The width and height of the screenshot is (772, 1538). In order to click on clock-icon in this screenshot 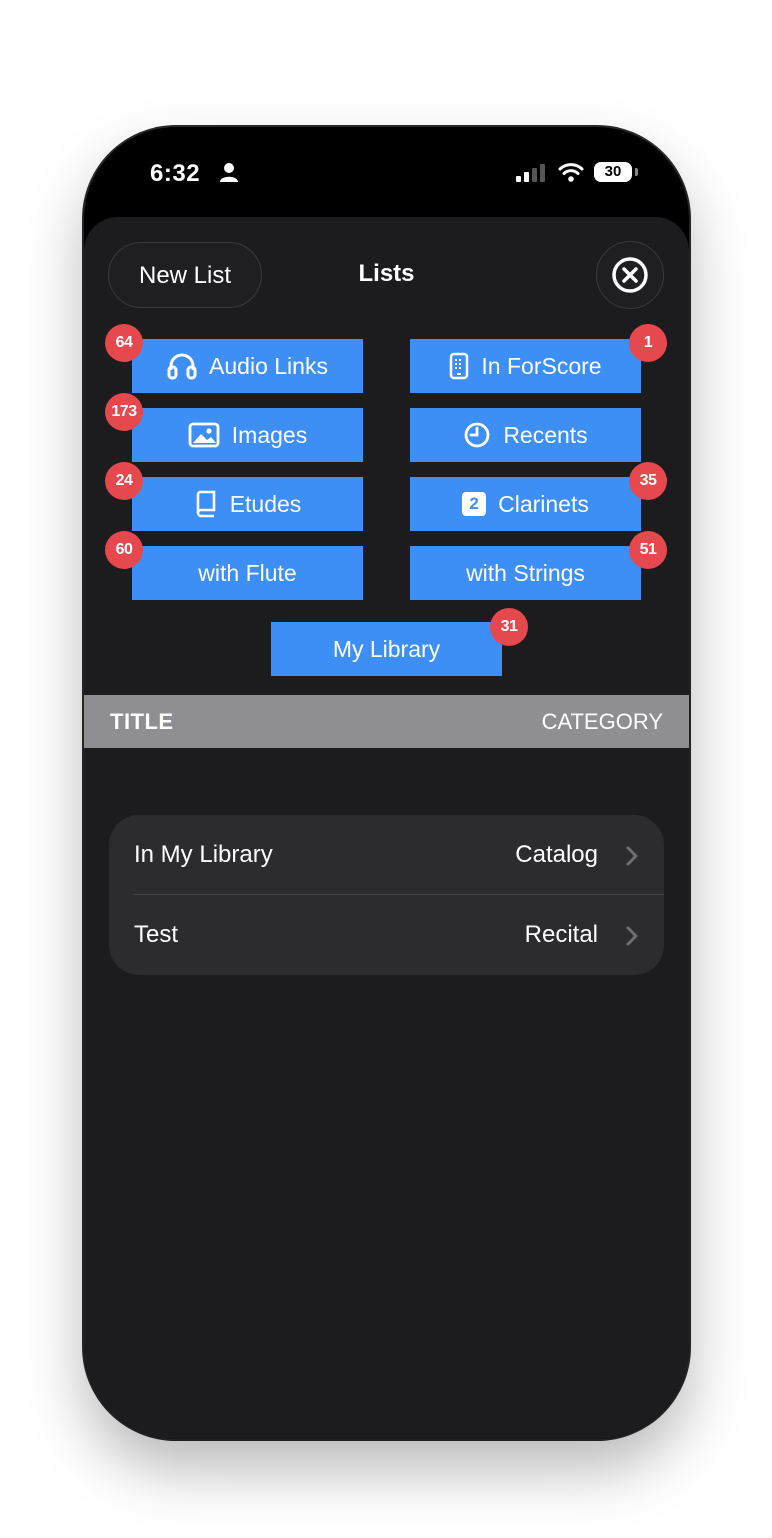, I will do `click(477, 435)`.